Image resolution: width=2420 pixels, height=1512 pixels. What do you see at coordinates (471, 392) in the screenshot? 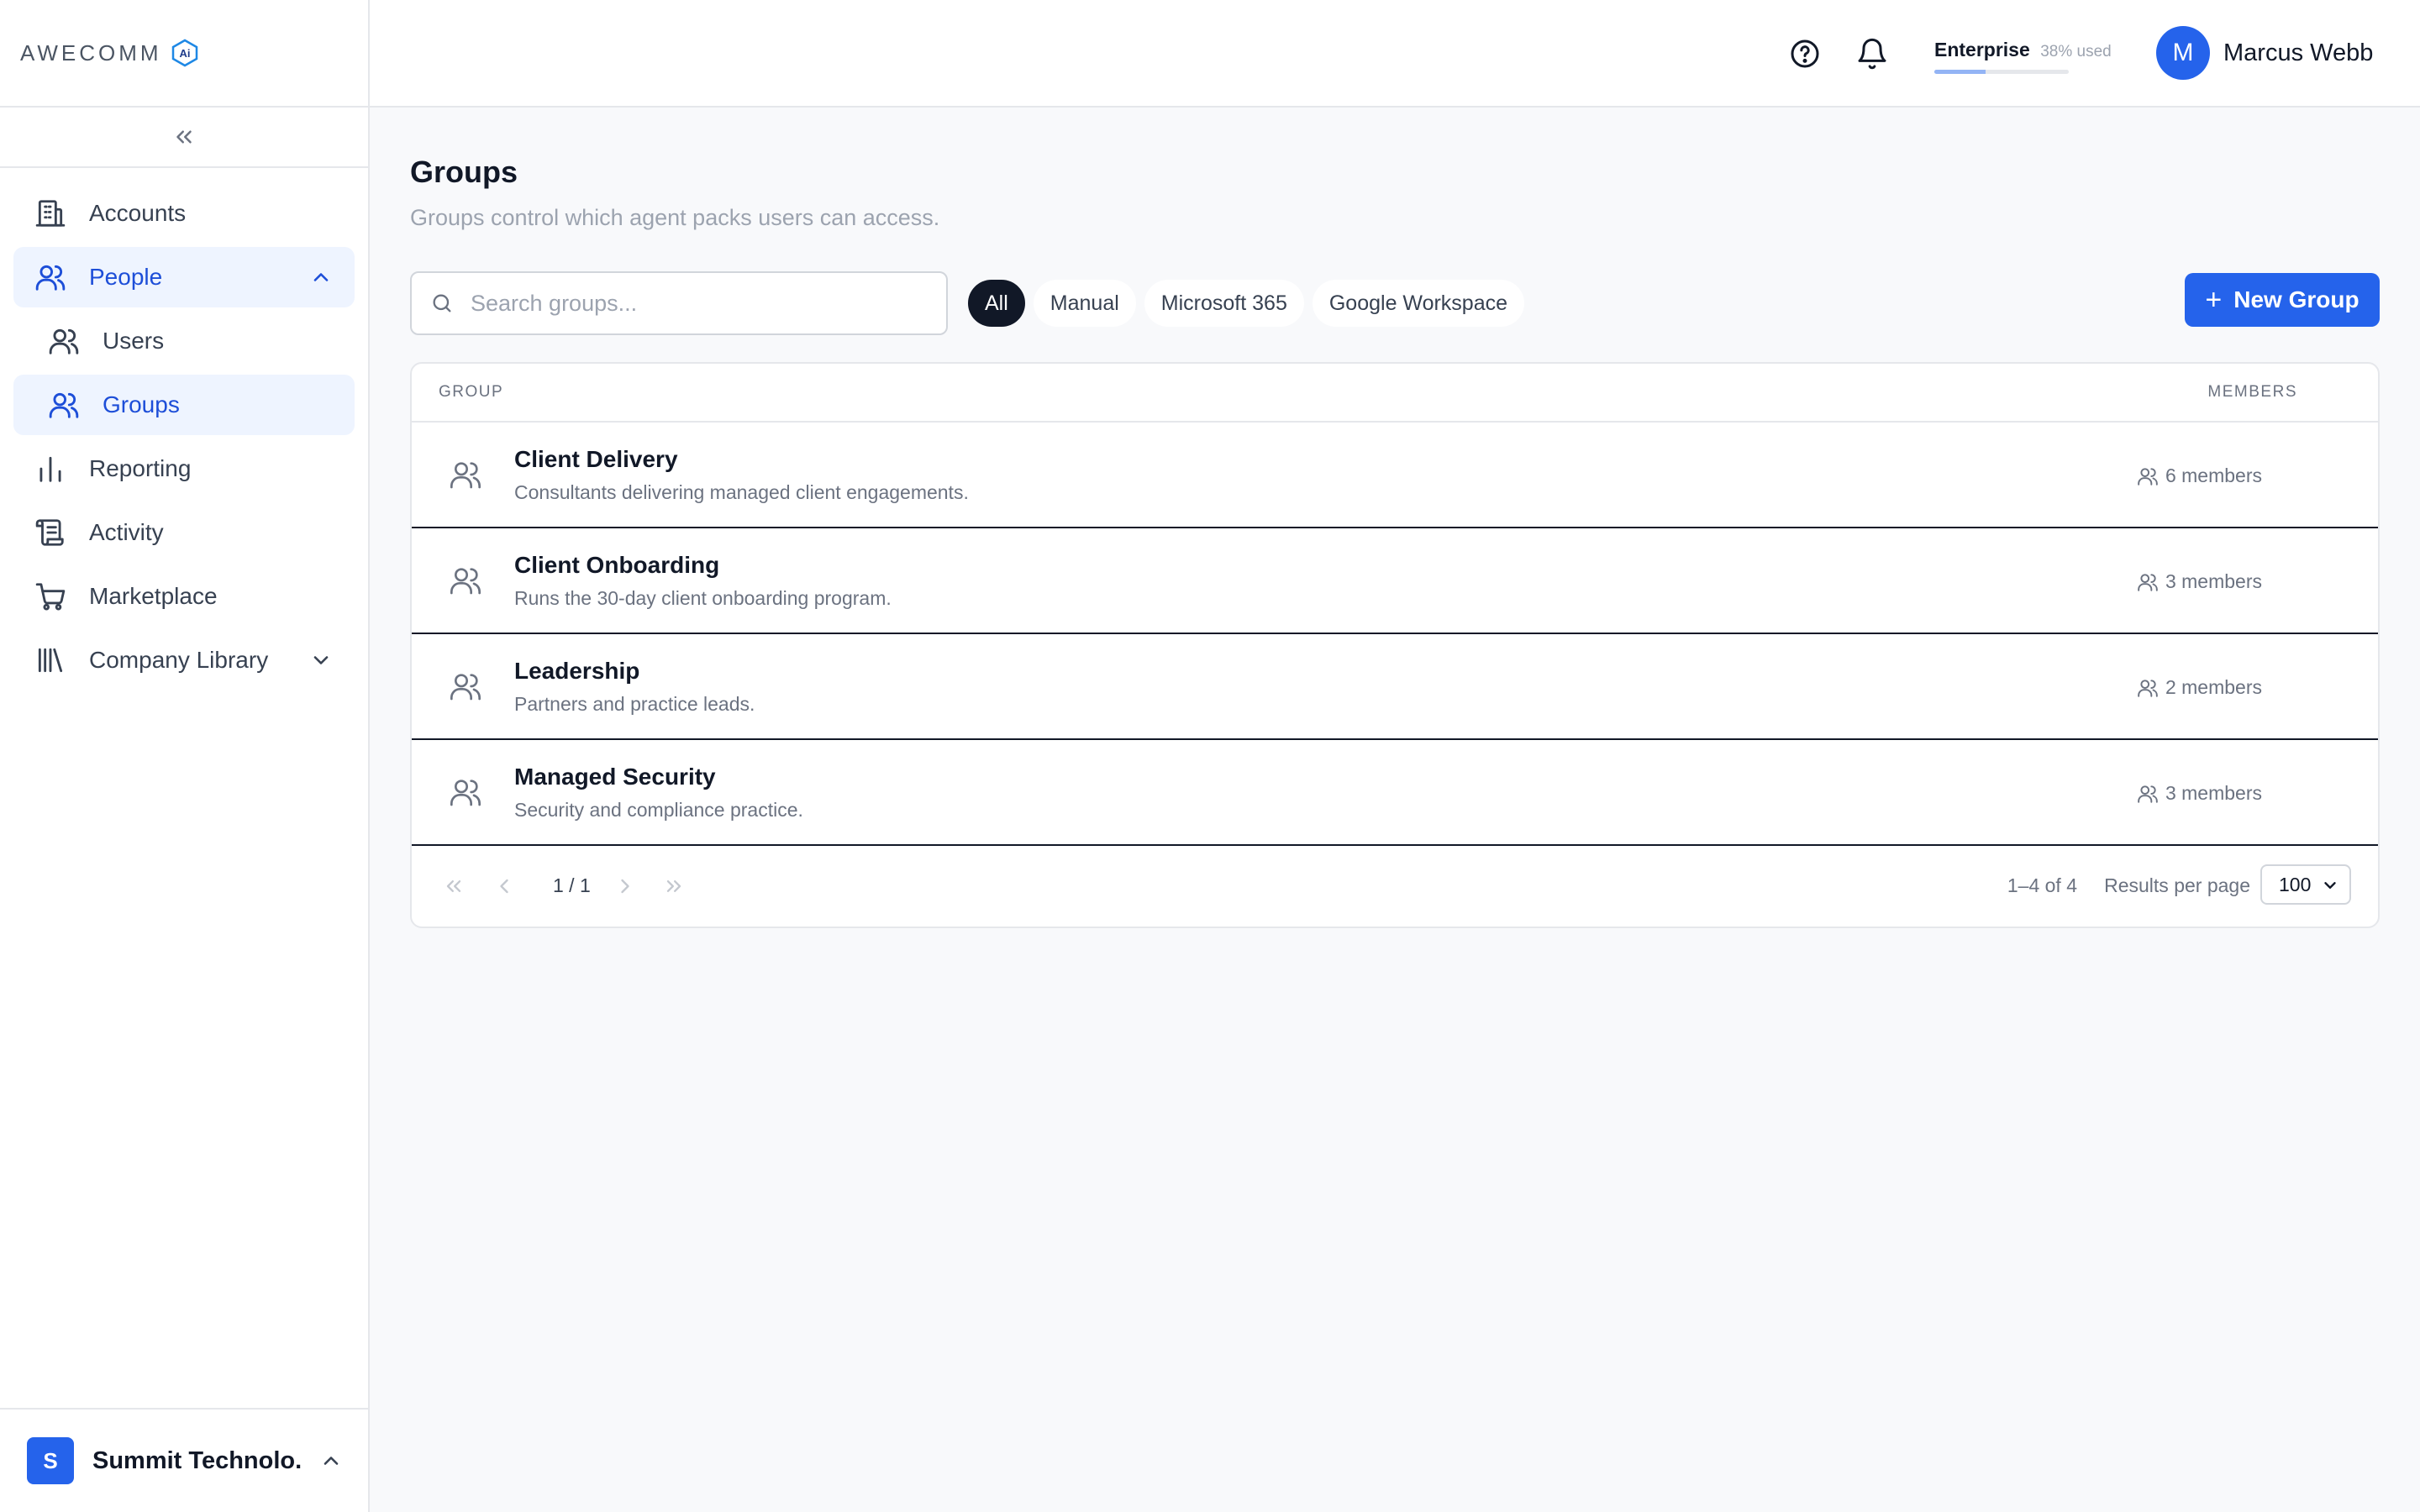
I see `column-header-group: GROUP` at bounding box center [471, 392].